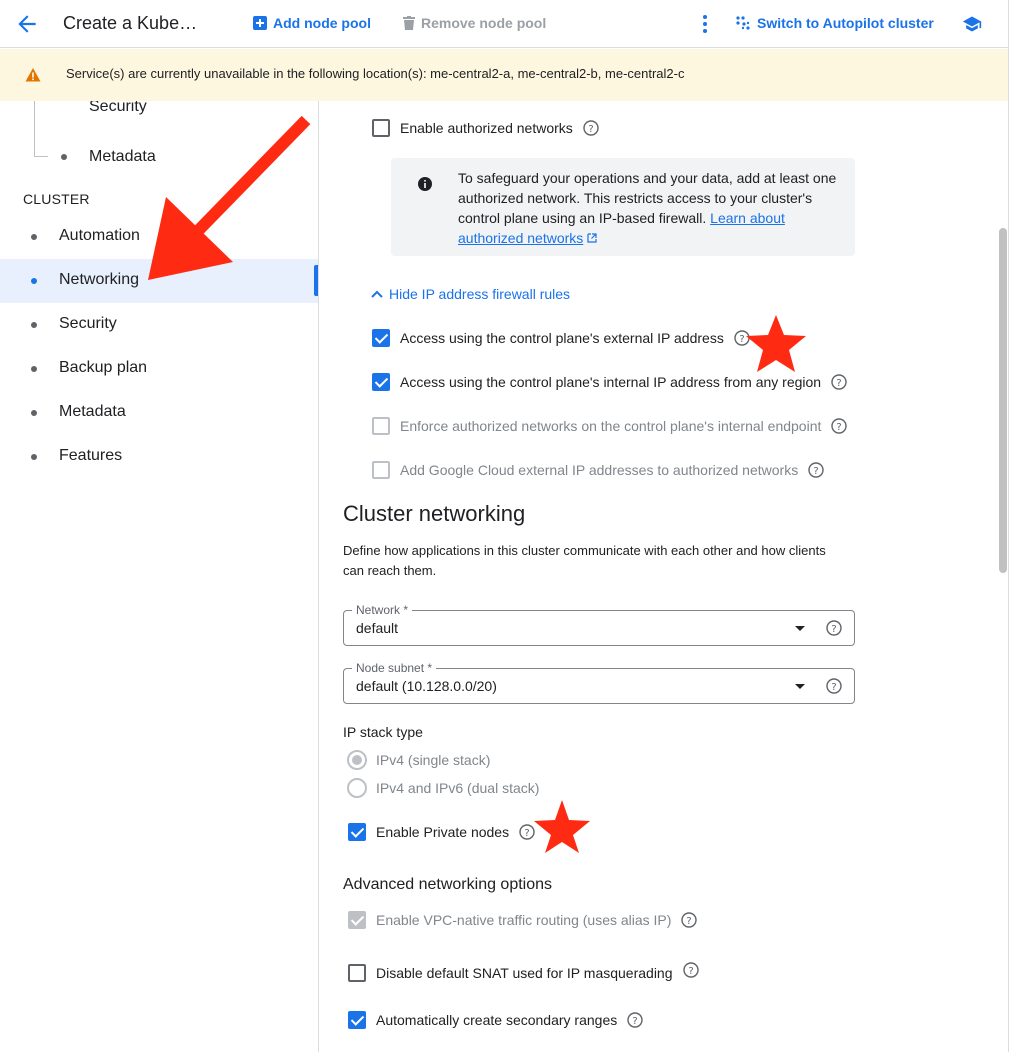  What do you see at coordinates (705, 24) in the screenshot?
I see `more-vert-icon` at bounding box center [705, 24].